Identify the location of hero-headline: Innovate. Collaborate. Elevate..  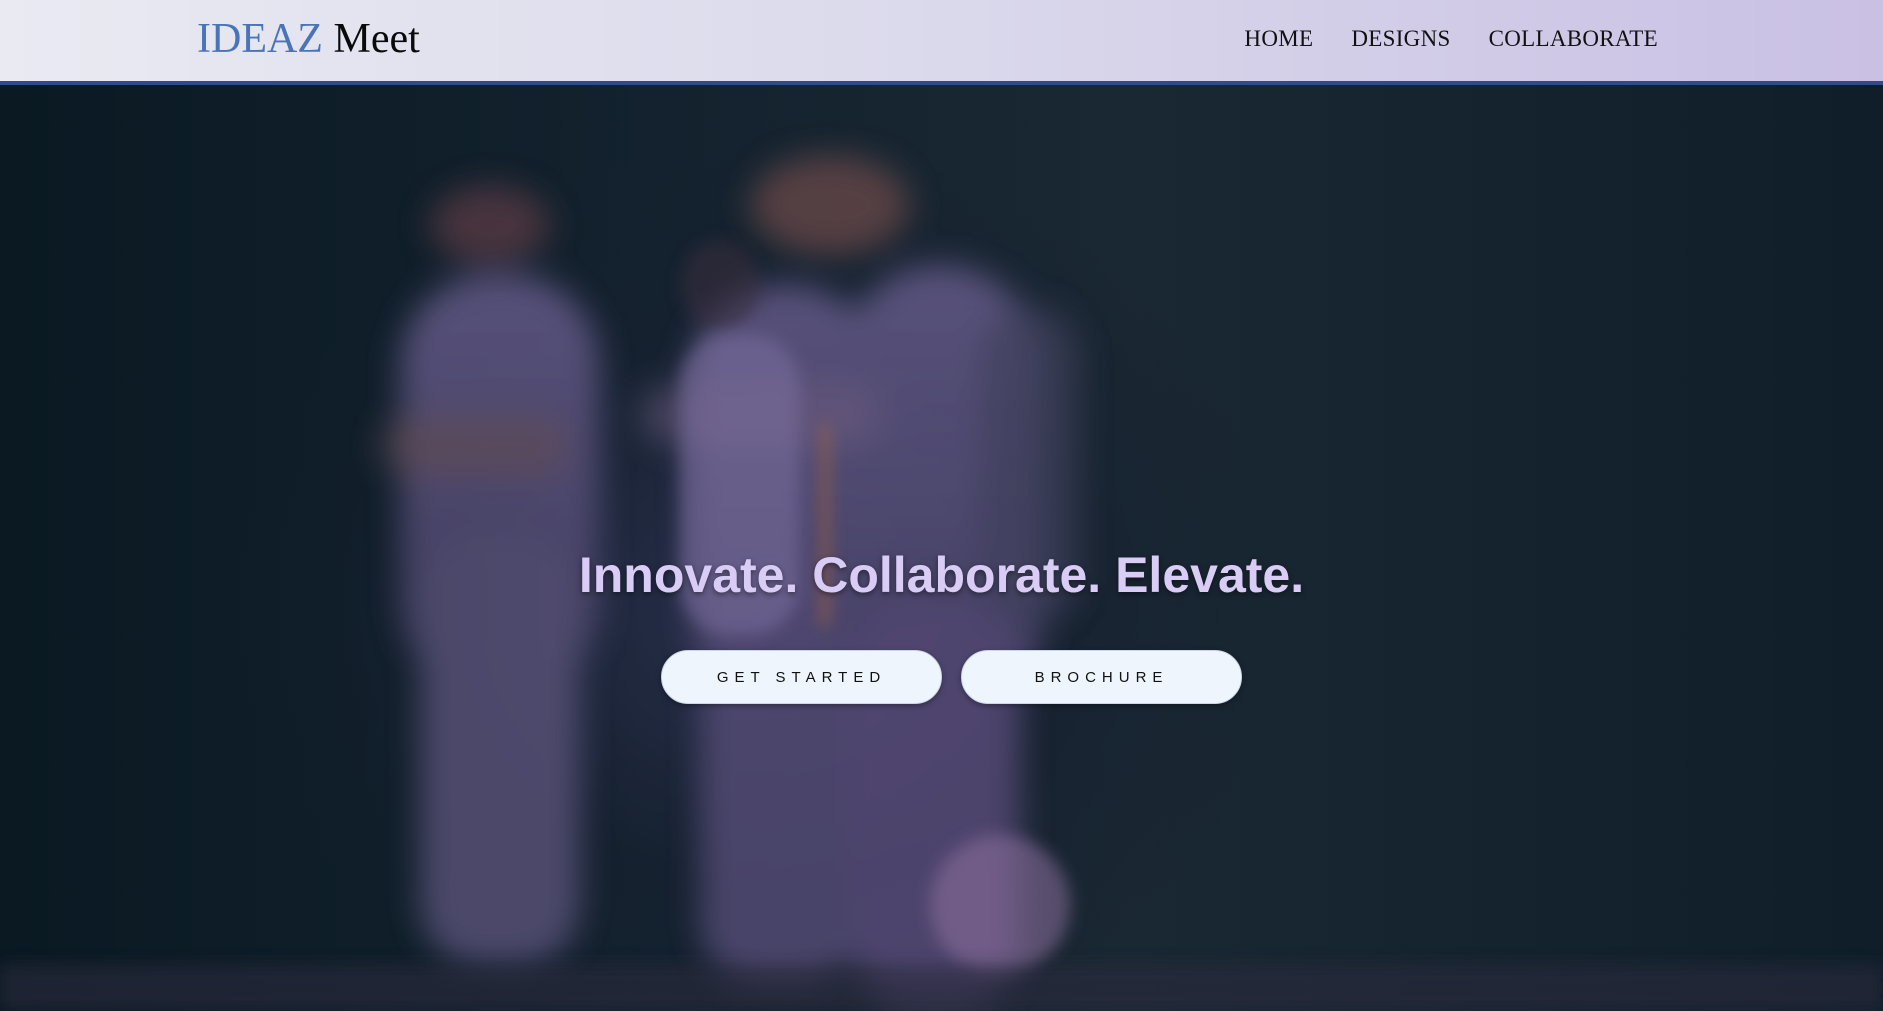
(941, 575).